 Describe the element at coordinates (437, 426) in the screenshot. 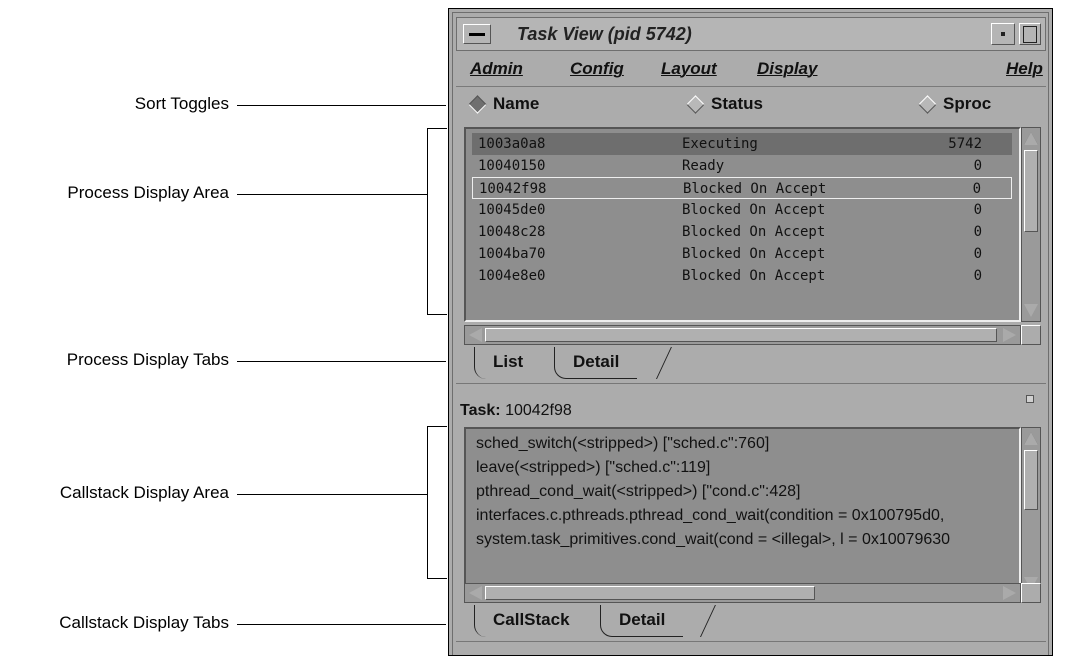

I see `callstack-display-area-bracket-top` at that location.